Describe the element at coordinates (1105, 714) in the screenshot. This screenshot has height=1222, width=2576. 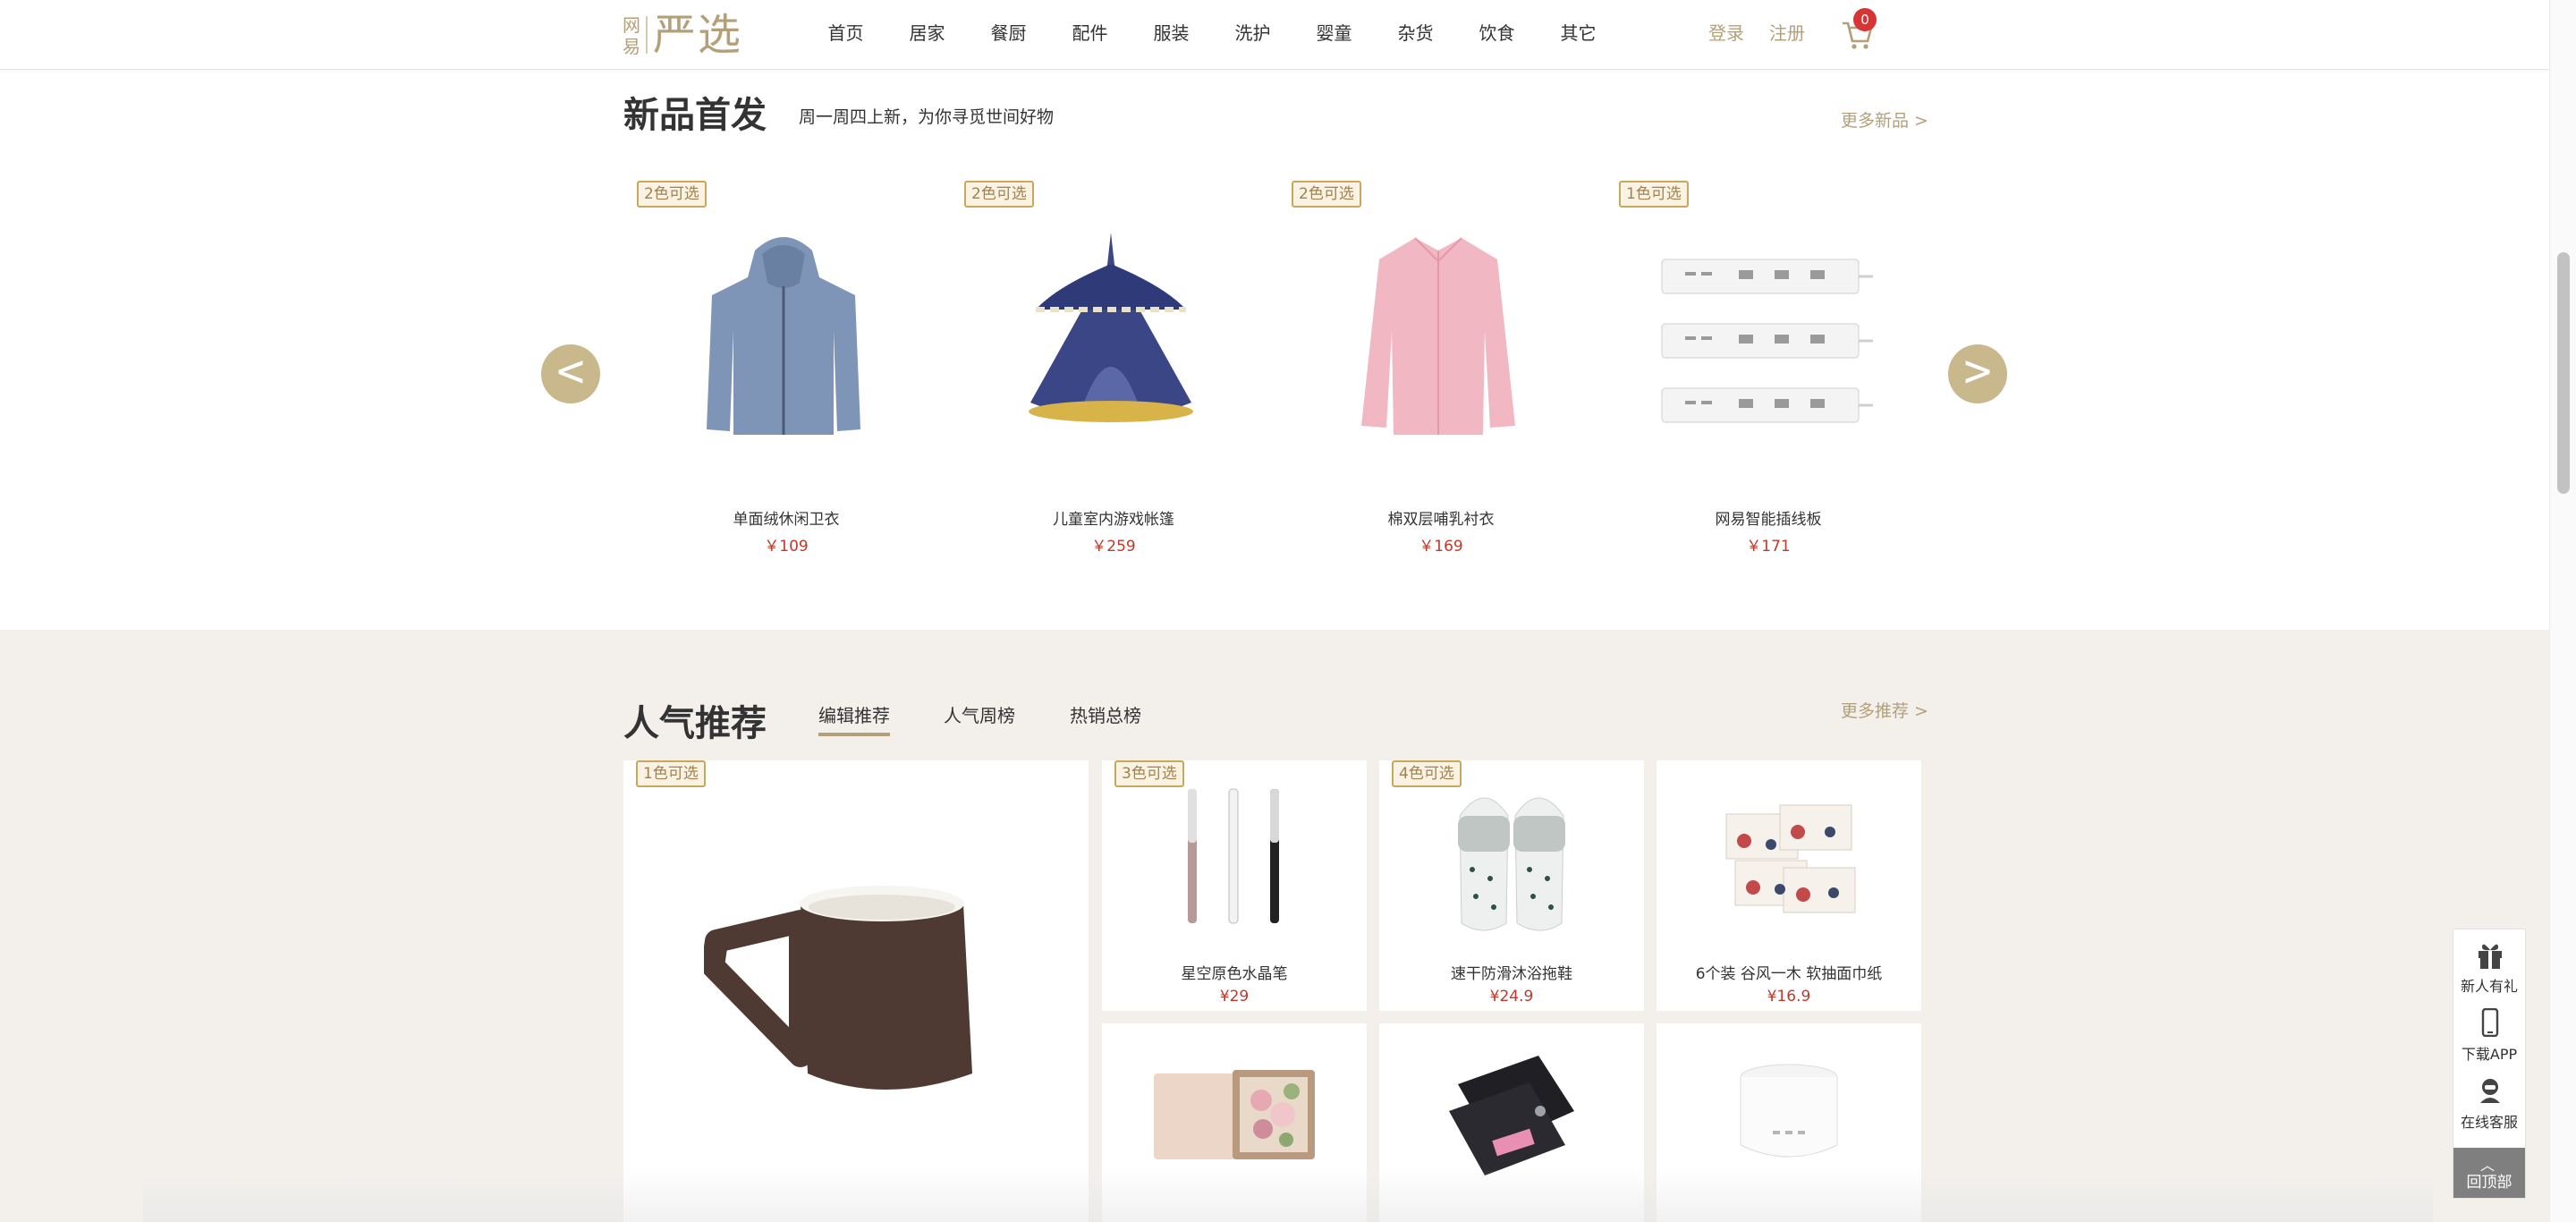
I see `tab-best-sellers: 热销总榜` at that location.